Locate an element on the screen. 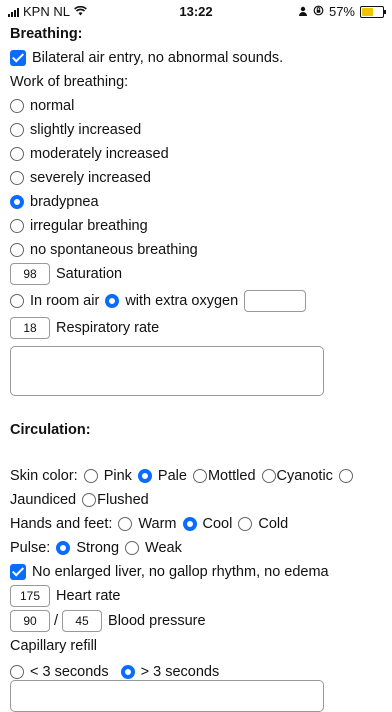  status-bar: KPN NL 13:22 57% is located at coordinates (196, 11).